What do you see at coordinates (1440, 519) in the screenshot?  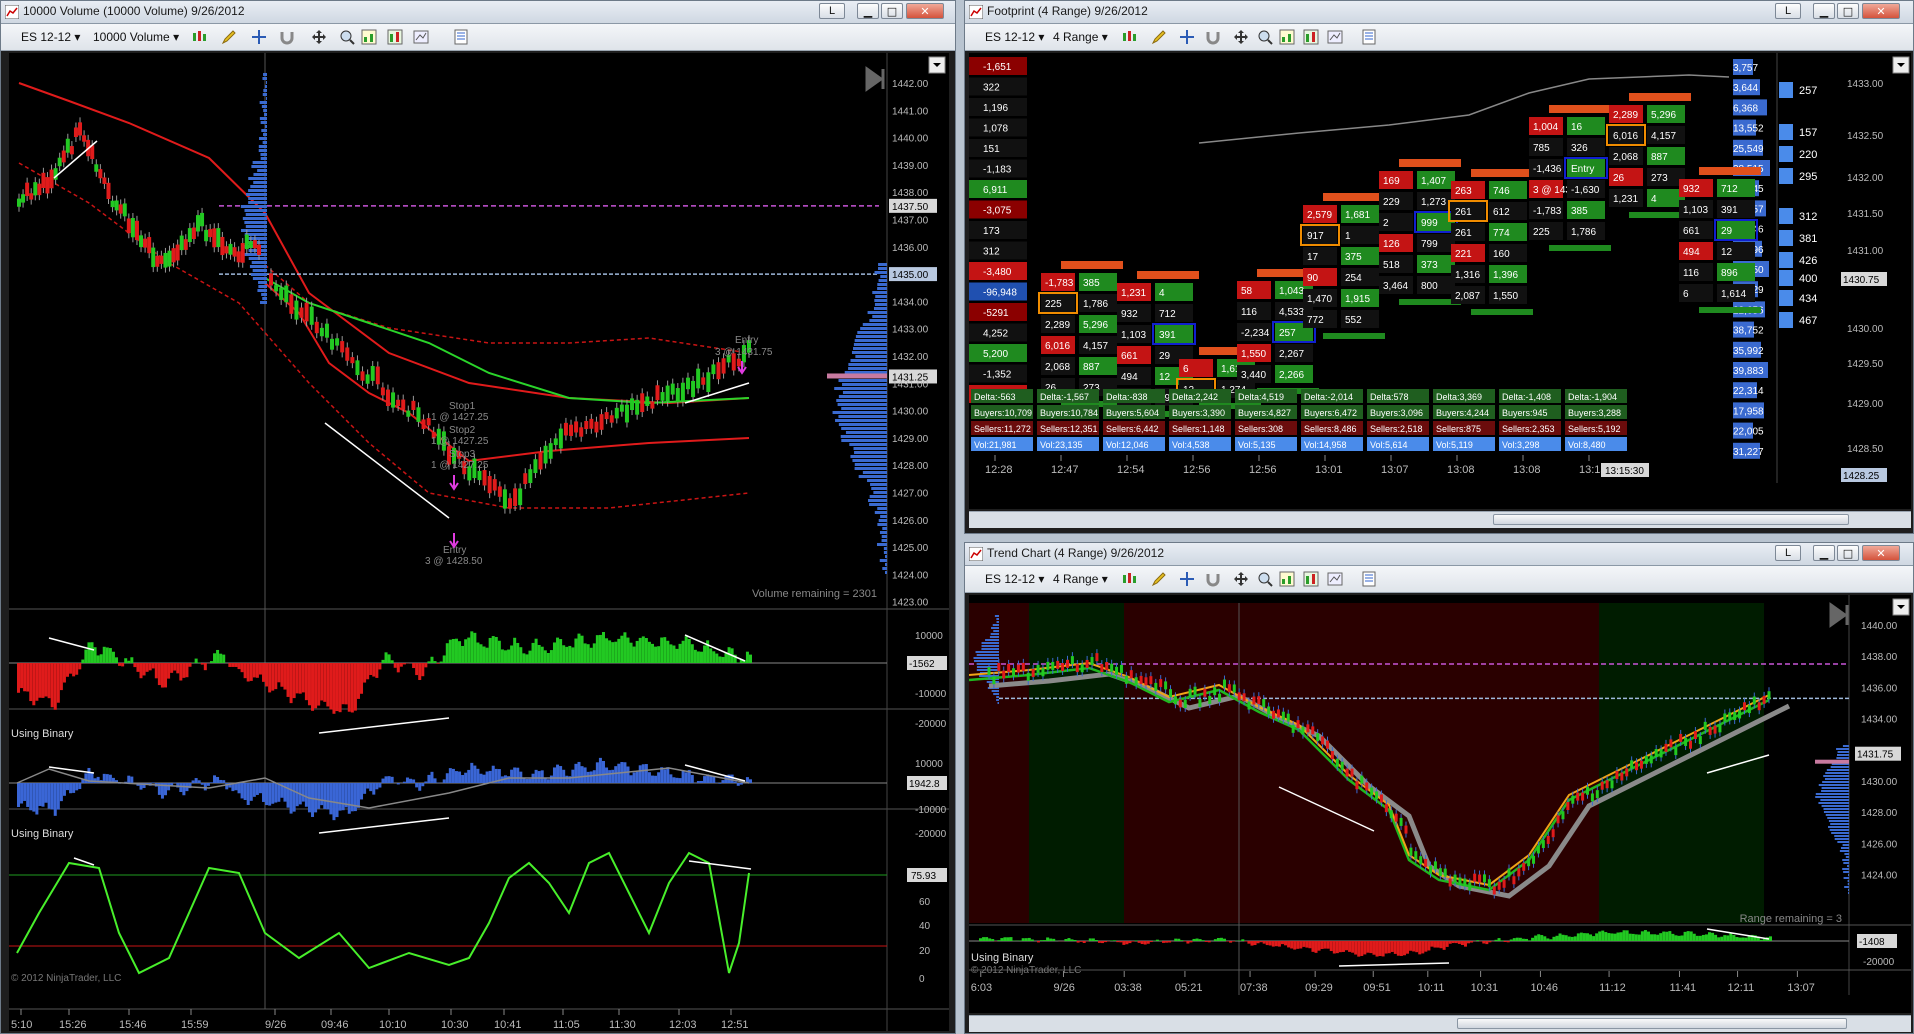 I see `footprint-horizontal-scrollbar` at bounding box center [1440, 519].